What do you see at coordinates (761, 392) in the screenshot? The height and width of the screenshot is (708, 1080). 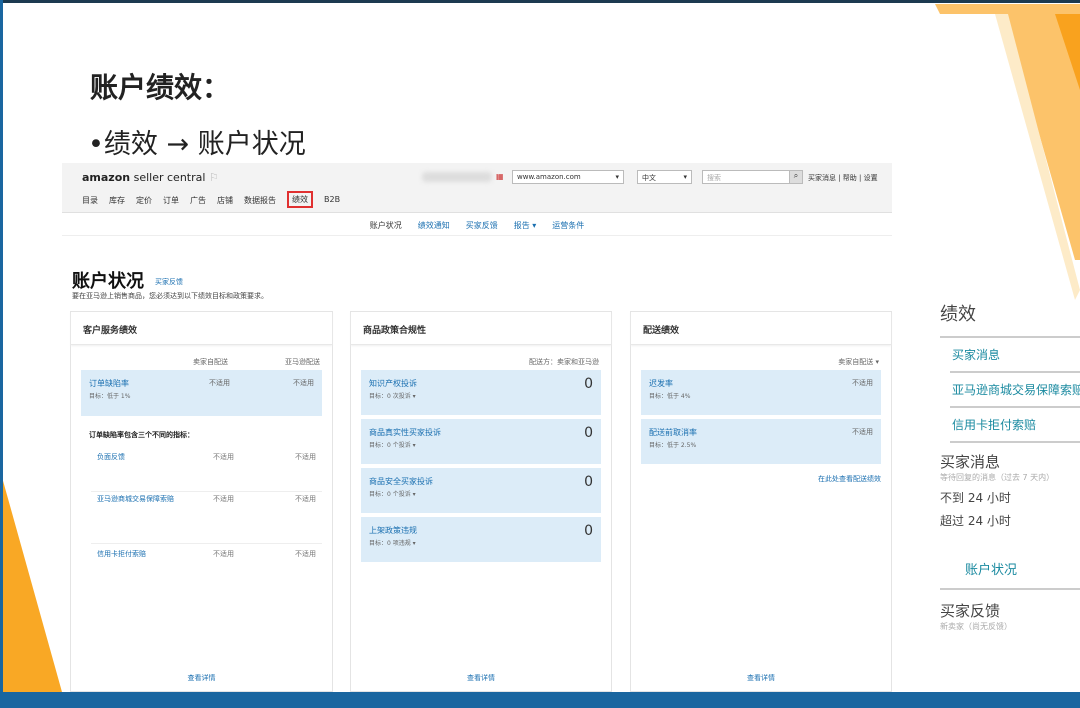 I see `metric-row: 迟发率 目标：低于 4% 不适用` at bounding box center [761, 392].